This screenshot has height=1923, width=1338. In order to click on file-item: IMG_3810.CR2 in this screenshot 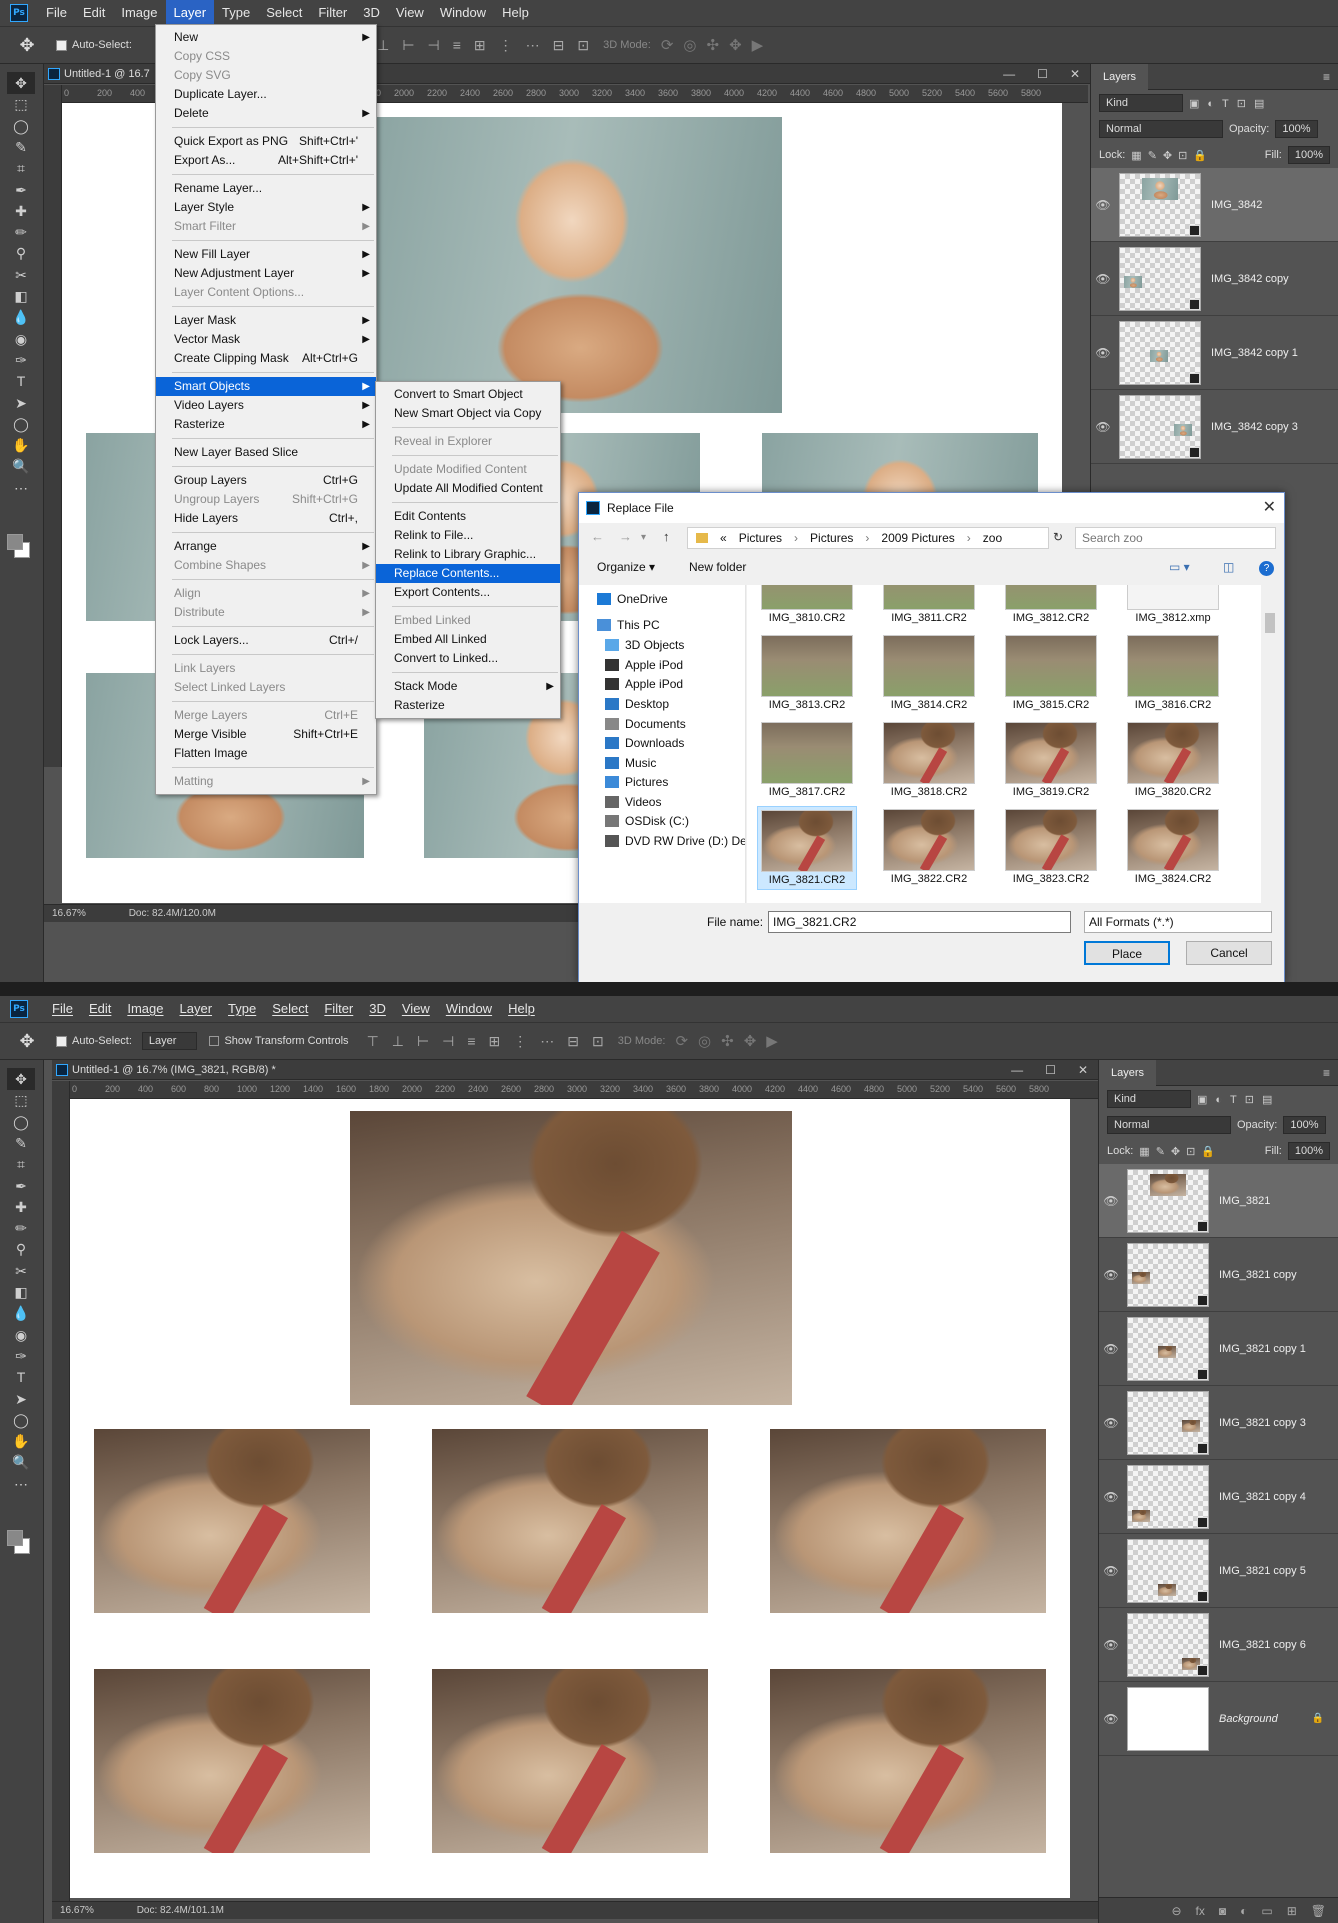, I will do `click(807, 607)`.